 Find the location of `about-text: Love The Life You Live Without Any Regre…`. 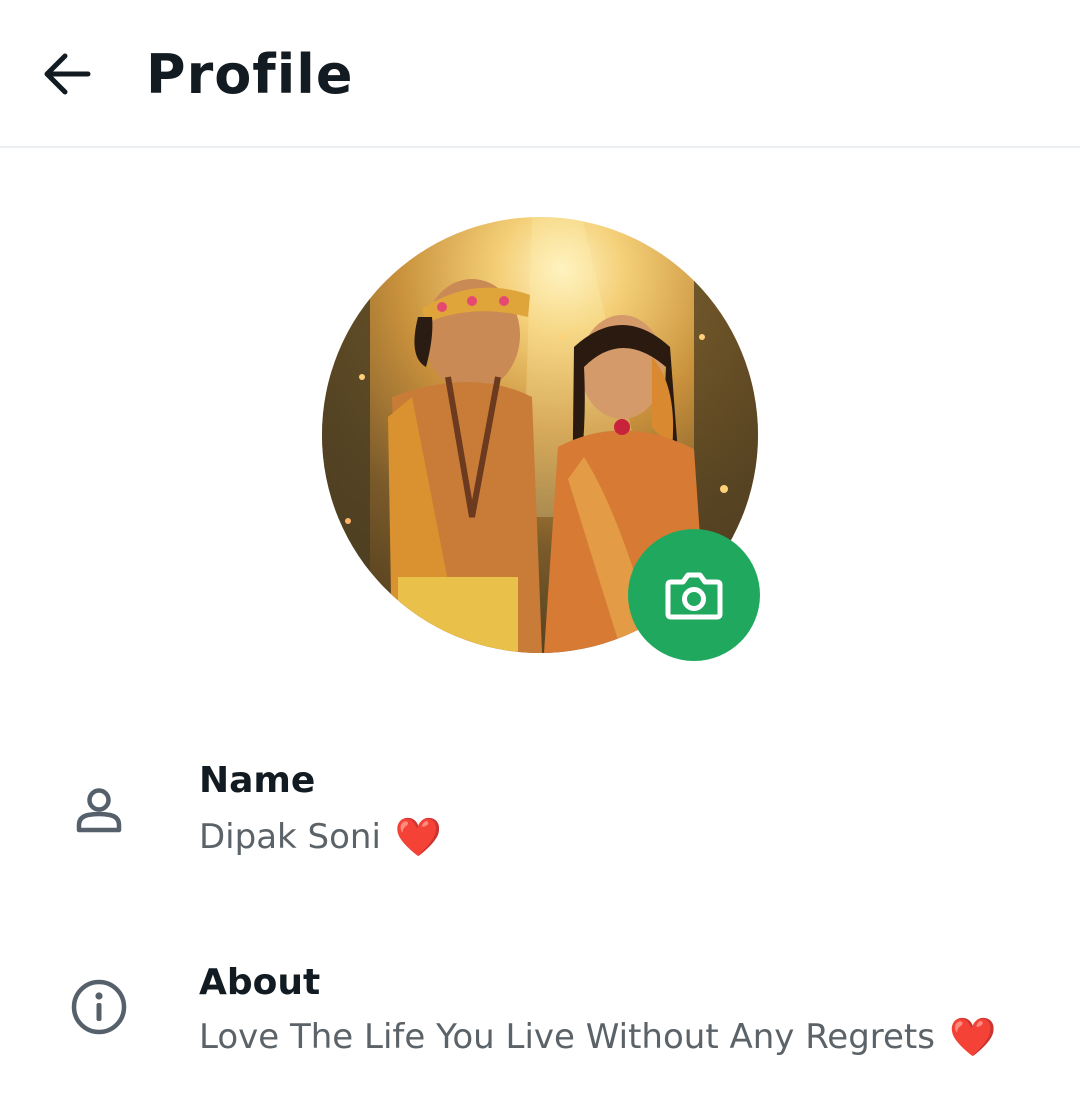

about-text: Love The Life You Live Without Any Regre… is located at coordinates (567, 1037).